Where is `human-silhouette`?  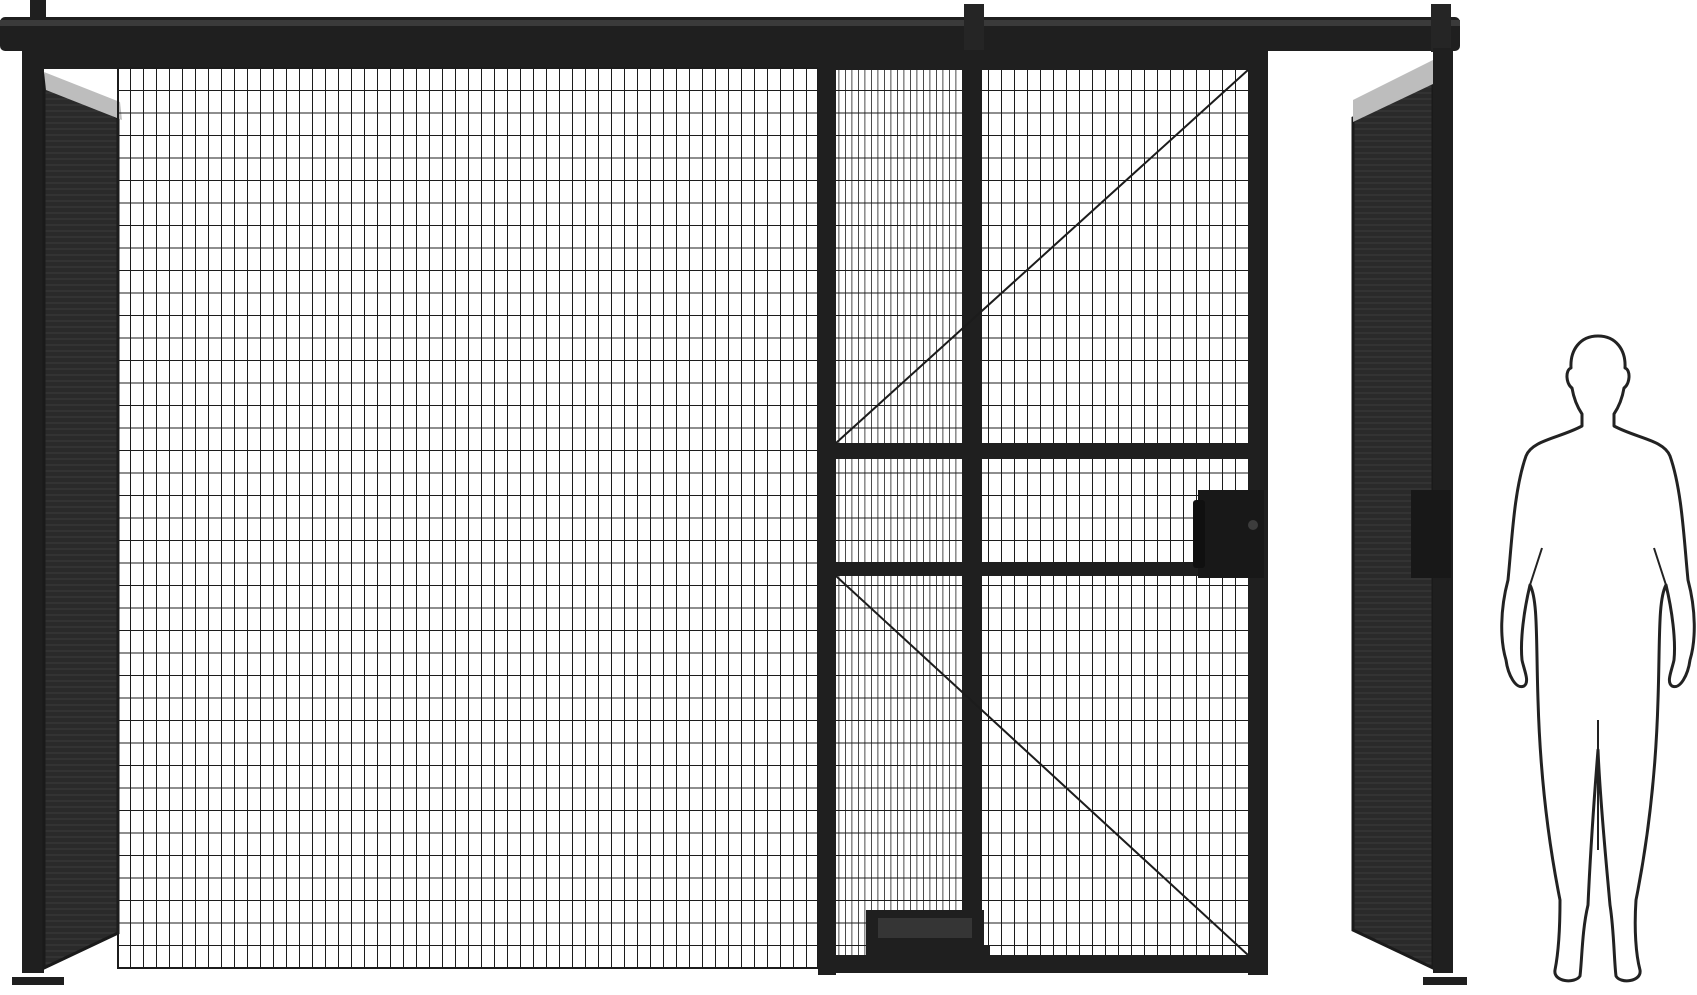
human-silhouette is located at coordinates (1598, 658).